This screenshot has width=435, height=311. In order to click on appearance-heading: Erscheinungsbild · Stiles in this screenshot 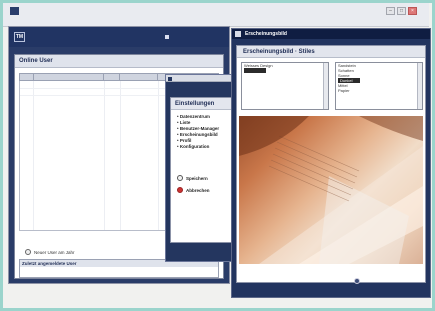, I will do `click(331, 52)`.